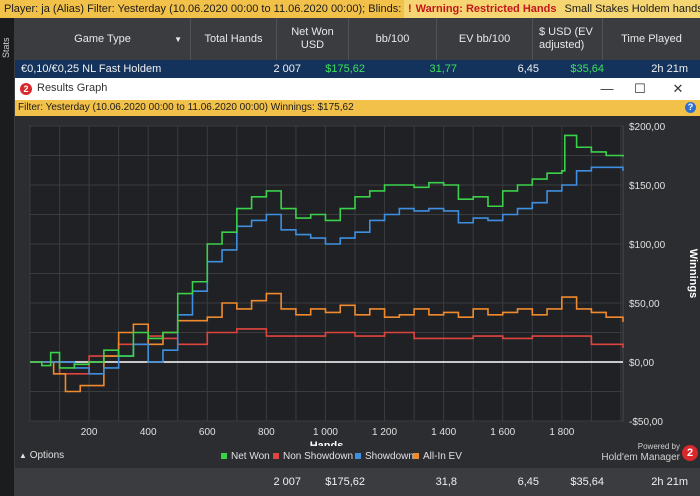  Describe the element at coordinates (23, 455) in the screenshot. I see `chevron-up-icon: ▲` at that location.